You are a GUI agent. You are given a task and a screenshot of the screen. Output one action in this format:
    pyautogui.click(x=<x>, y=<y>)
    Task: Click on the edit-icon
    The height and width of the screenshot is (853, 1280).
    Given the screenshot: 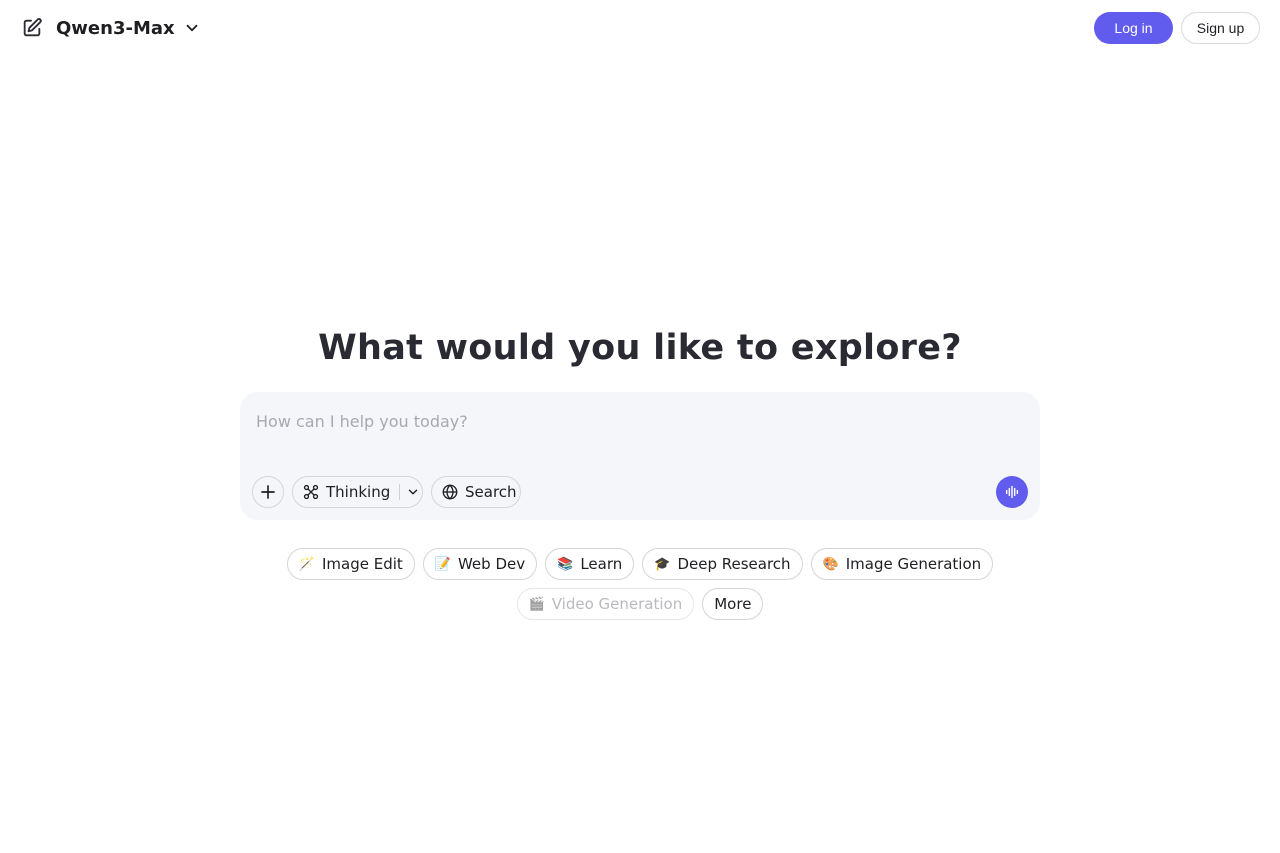 What is the action you would take?
    pyautogui.click(x=32, y=27)
    